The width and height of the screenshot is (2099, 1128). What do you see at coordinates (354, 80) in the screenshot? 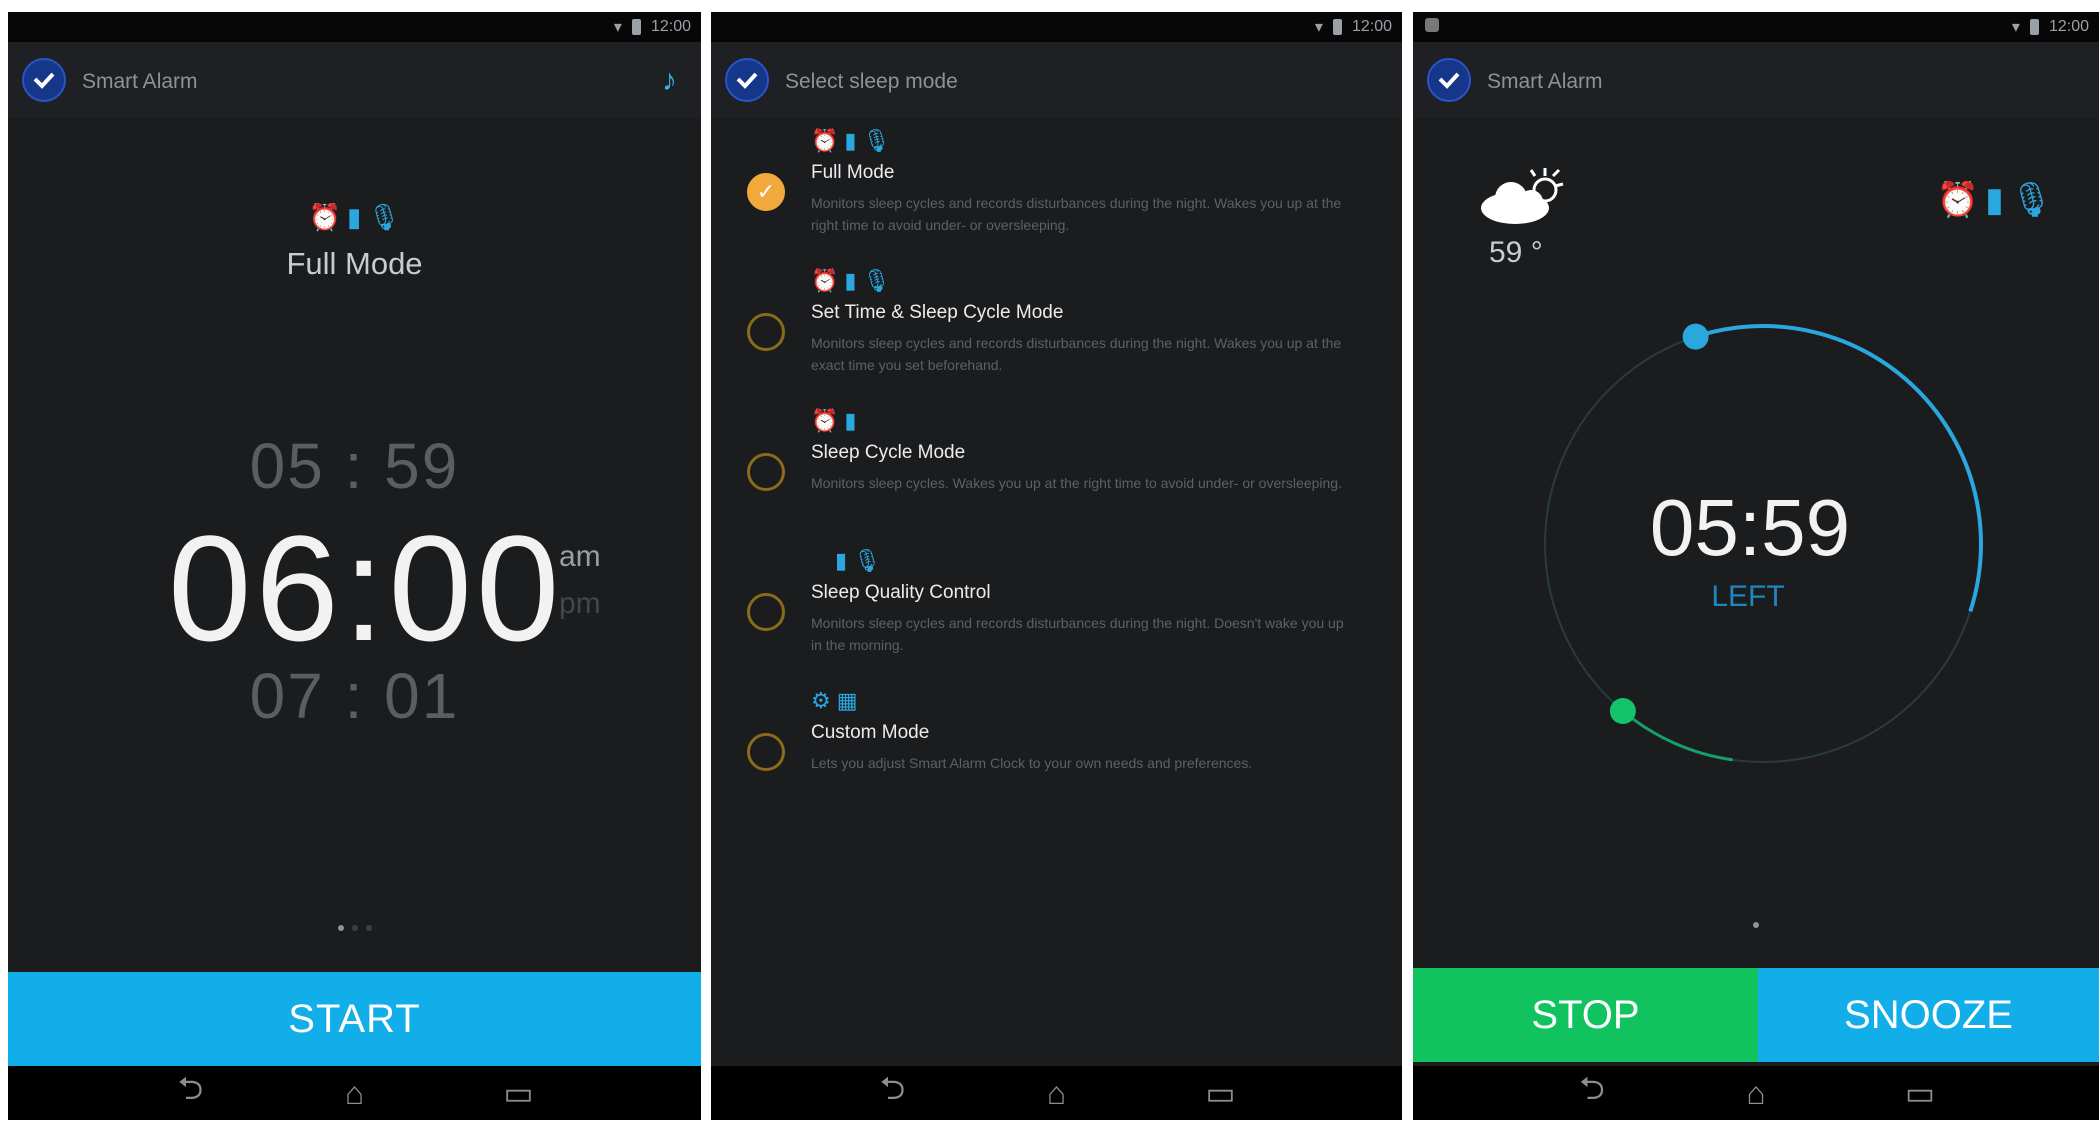
I see `action-bar: Smart Alarm ♪` at bounding box center [354, 80].